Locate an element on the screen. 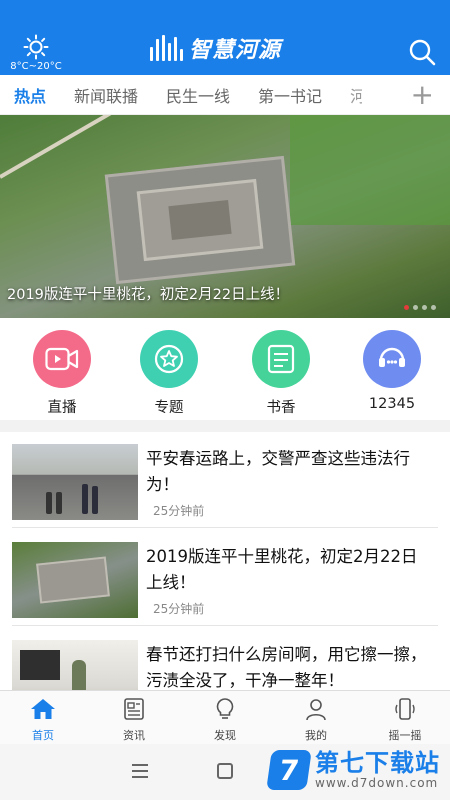 The image size is (450, 800). banner-photo-field is located at coordinates (370, 170).